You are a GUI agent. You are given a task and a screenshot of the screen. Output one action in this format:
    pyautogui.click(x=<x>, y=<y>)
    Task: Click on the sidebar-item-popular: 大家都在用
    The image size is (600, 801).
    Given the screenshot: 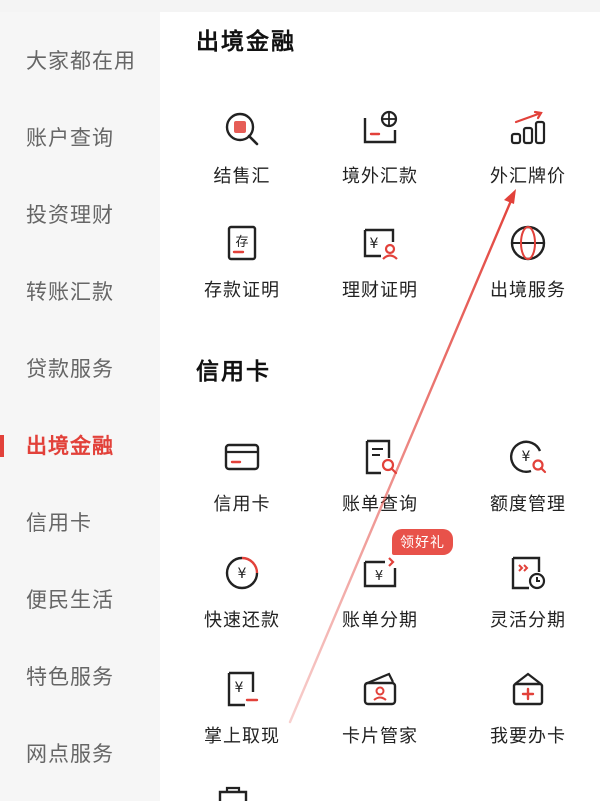 What is the action you would take?
    pyautogui.click(x=80, y=60)
    